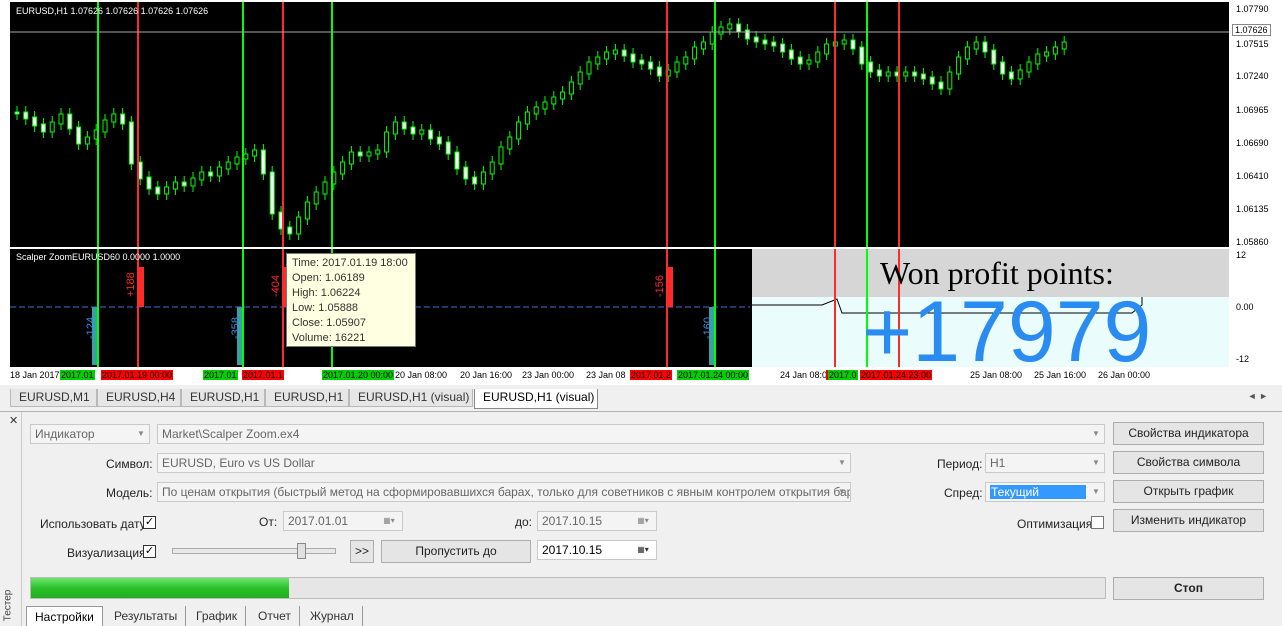  What do you see at coordinates (998, 463) in the screenshot?
I see `period-value: H1` at bounding box center [998, 463].